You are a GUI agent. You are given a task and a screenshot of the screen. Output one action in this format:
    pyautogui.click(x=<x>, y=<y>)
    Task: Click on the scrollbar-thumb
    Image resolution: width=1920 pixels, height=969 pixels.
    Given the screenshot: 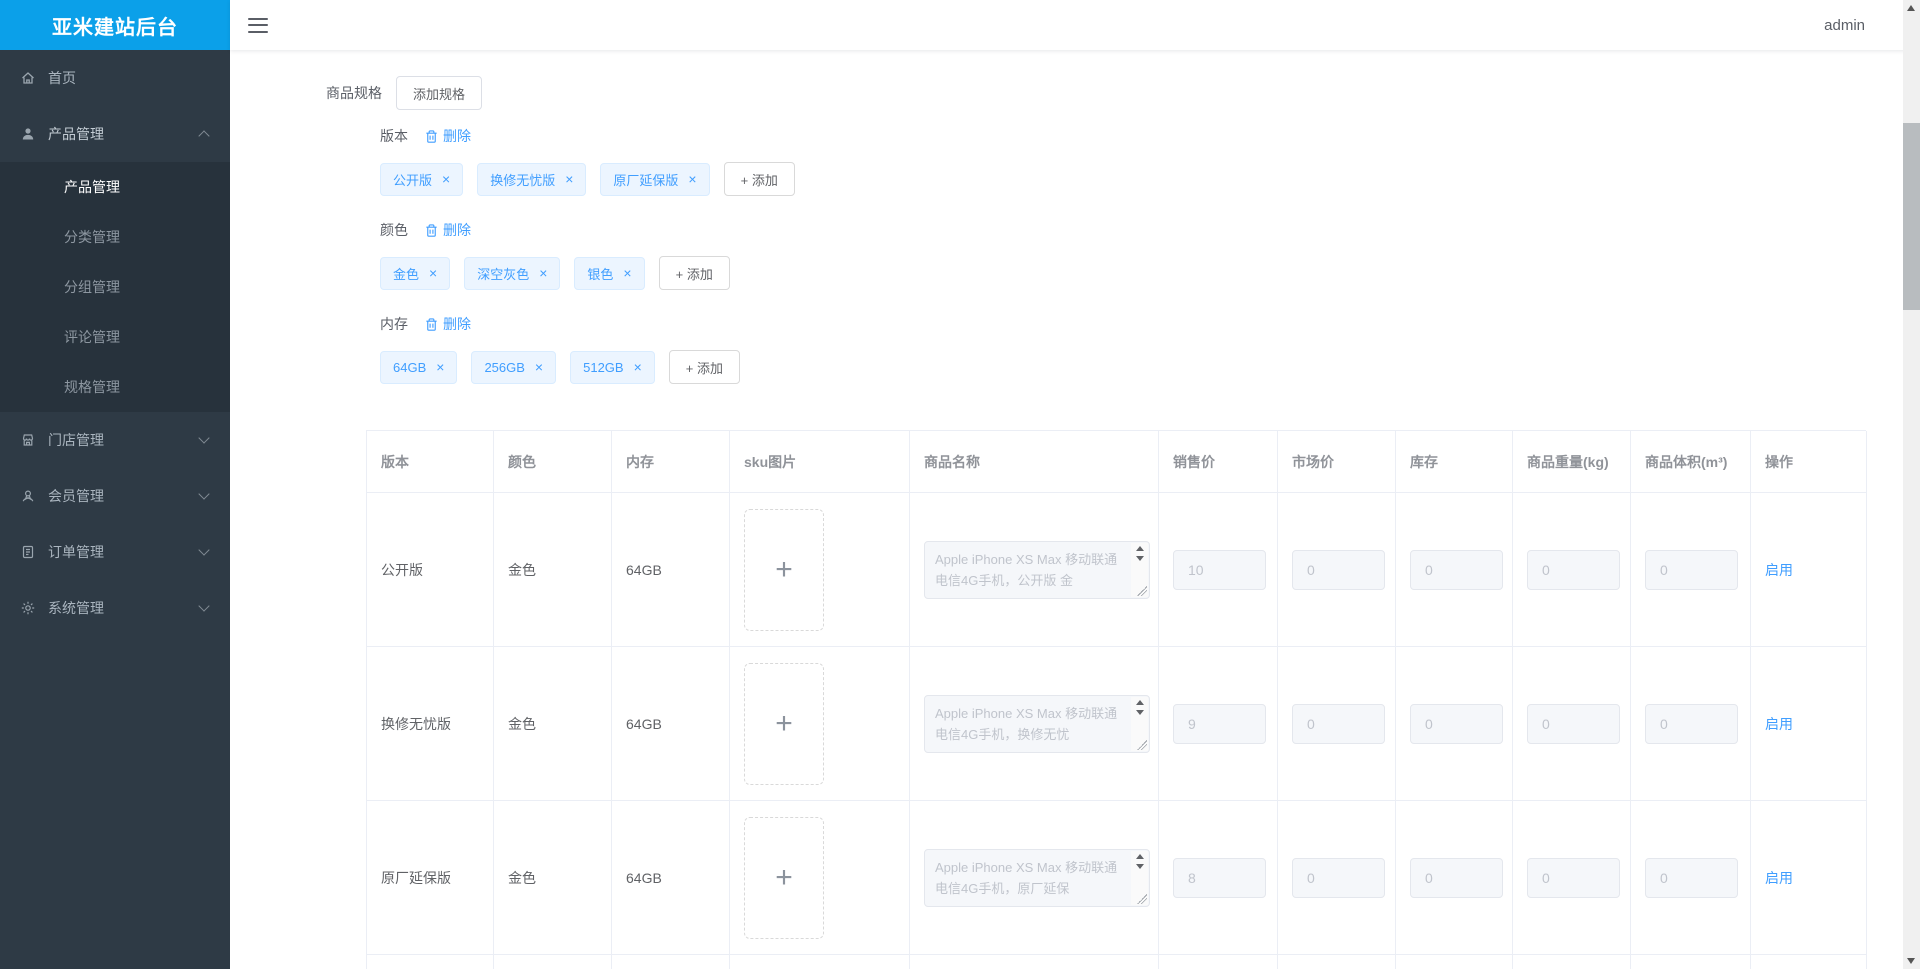 What is the action you would take?
    pyautogui.click(x=1911, y=216)
    